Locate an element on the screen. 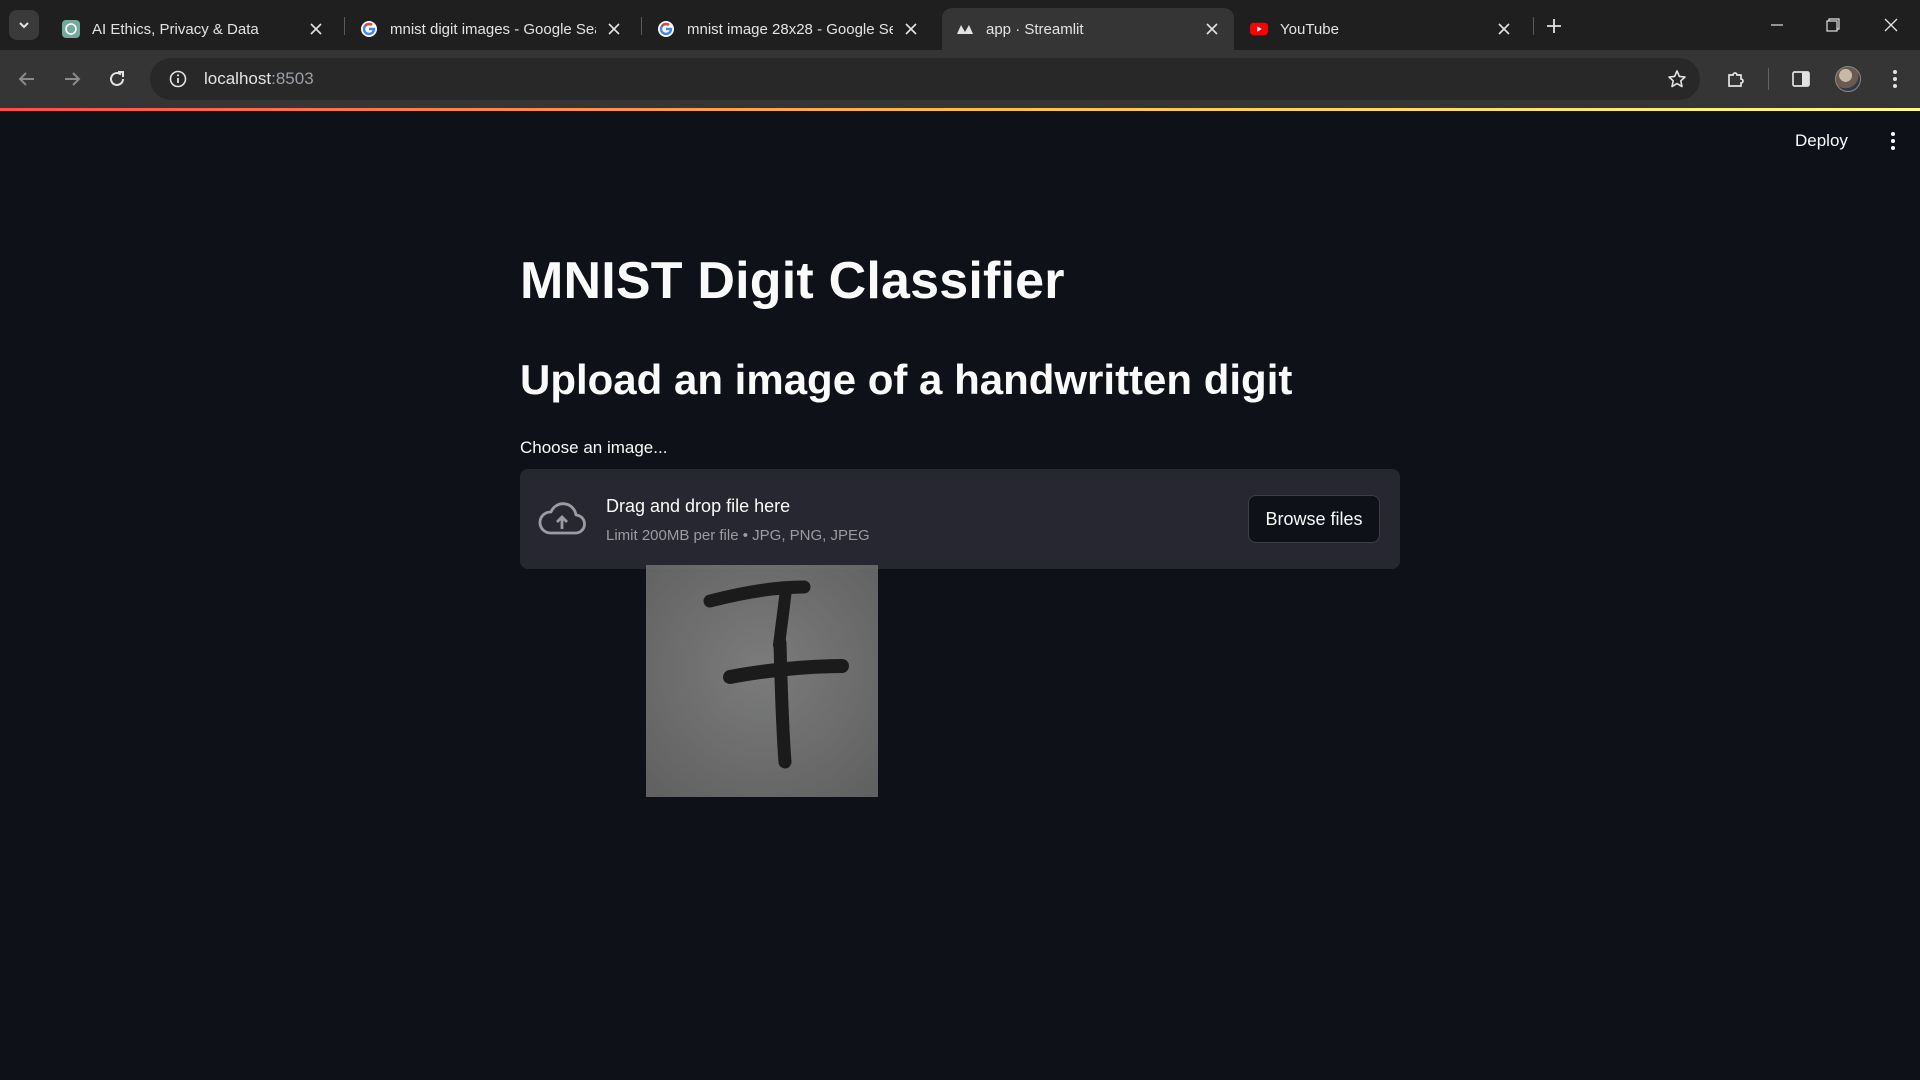 The image size is (1920, 1080). side-panel-button is located at coordinates (1801, 79).